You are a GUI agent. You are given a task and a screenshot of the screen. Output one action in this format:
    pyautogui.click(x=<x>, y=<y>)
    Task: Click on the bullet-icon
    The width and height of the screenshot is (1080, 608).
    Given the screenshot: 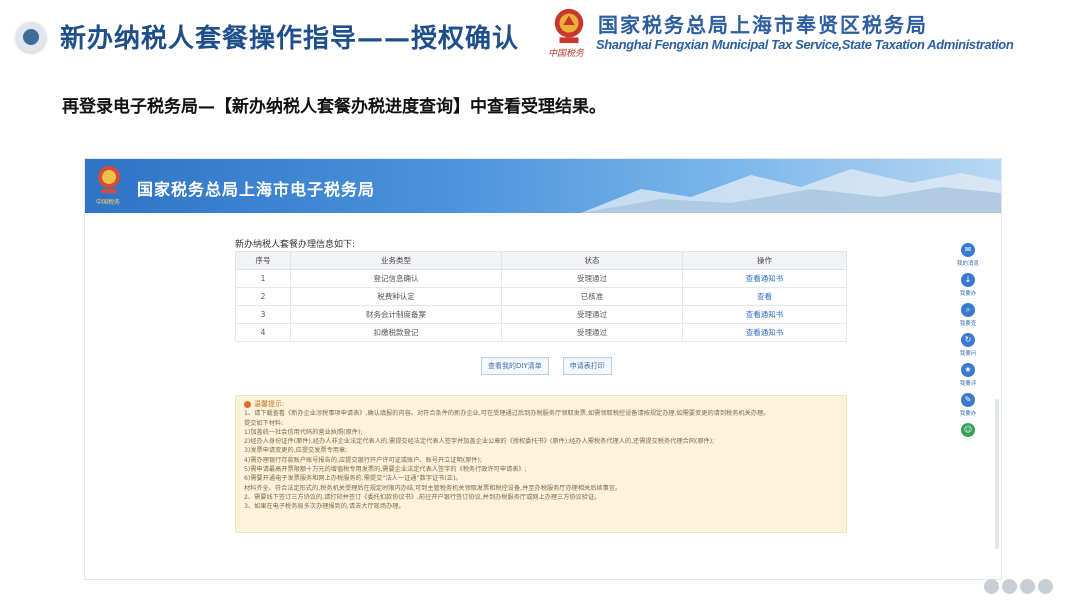 What is the action you would take?
    pyautogui.click(x=31, y=37)
    